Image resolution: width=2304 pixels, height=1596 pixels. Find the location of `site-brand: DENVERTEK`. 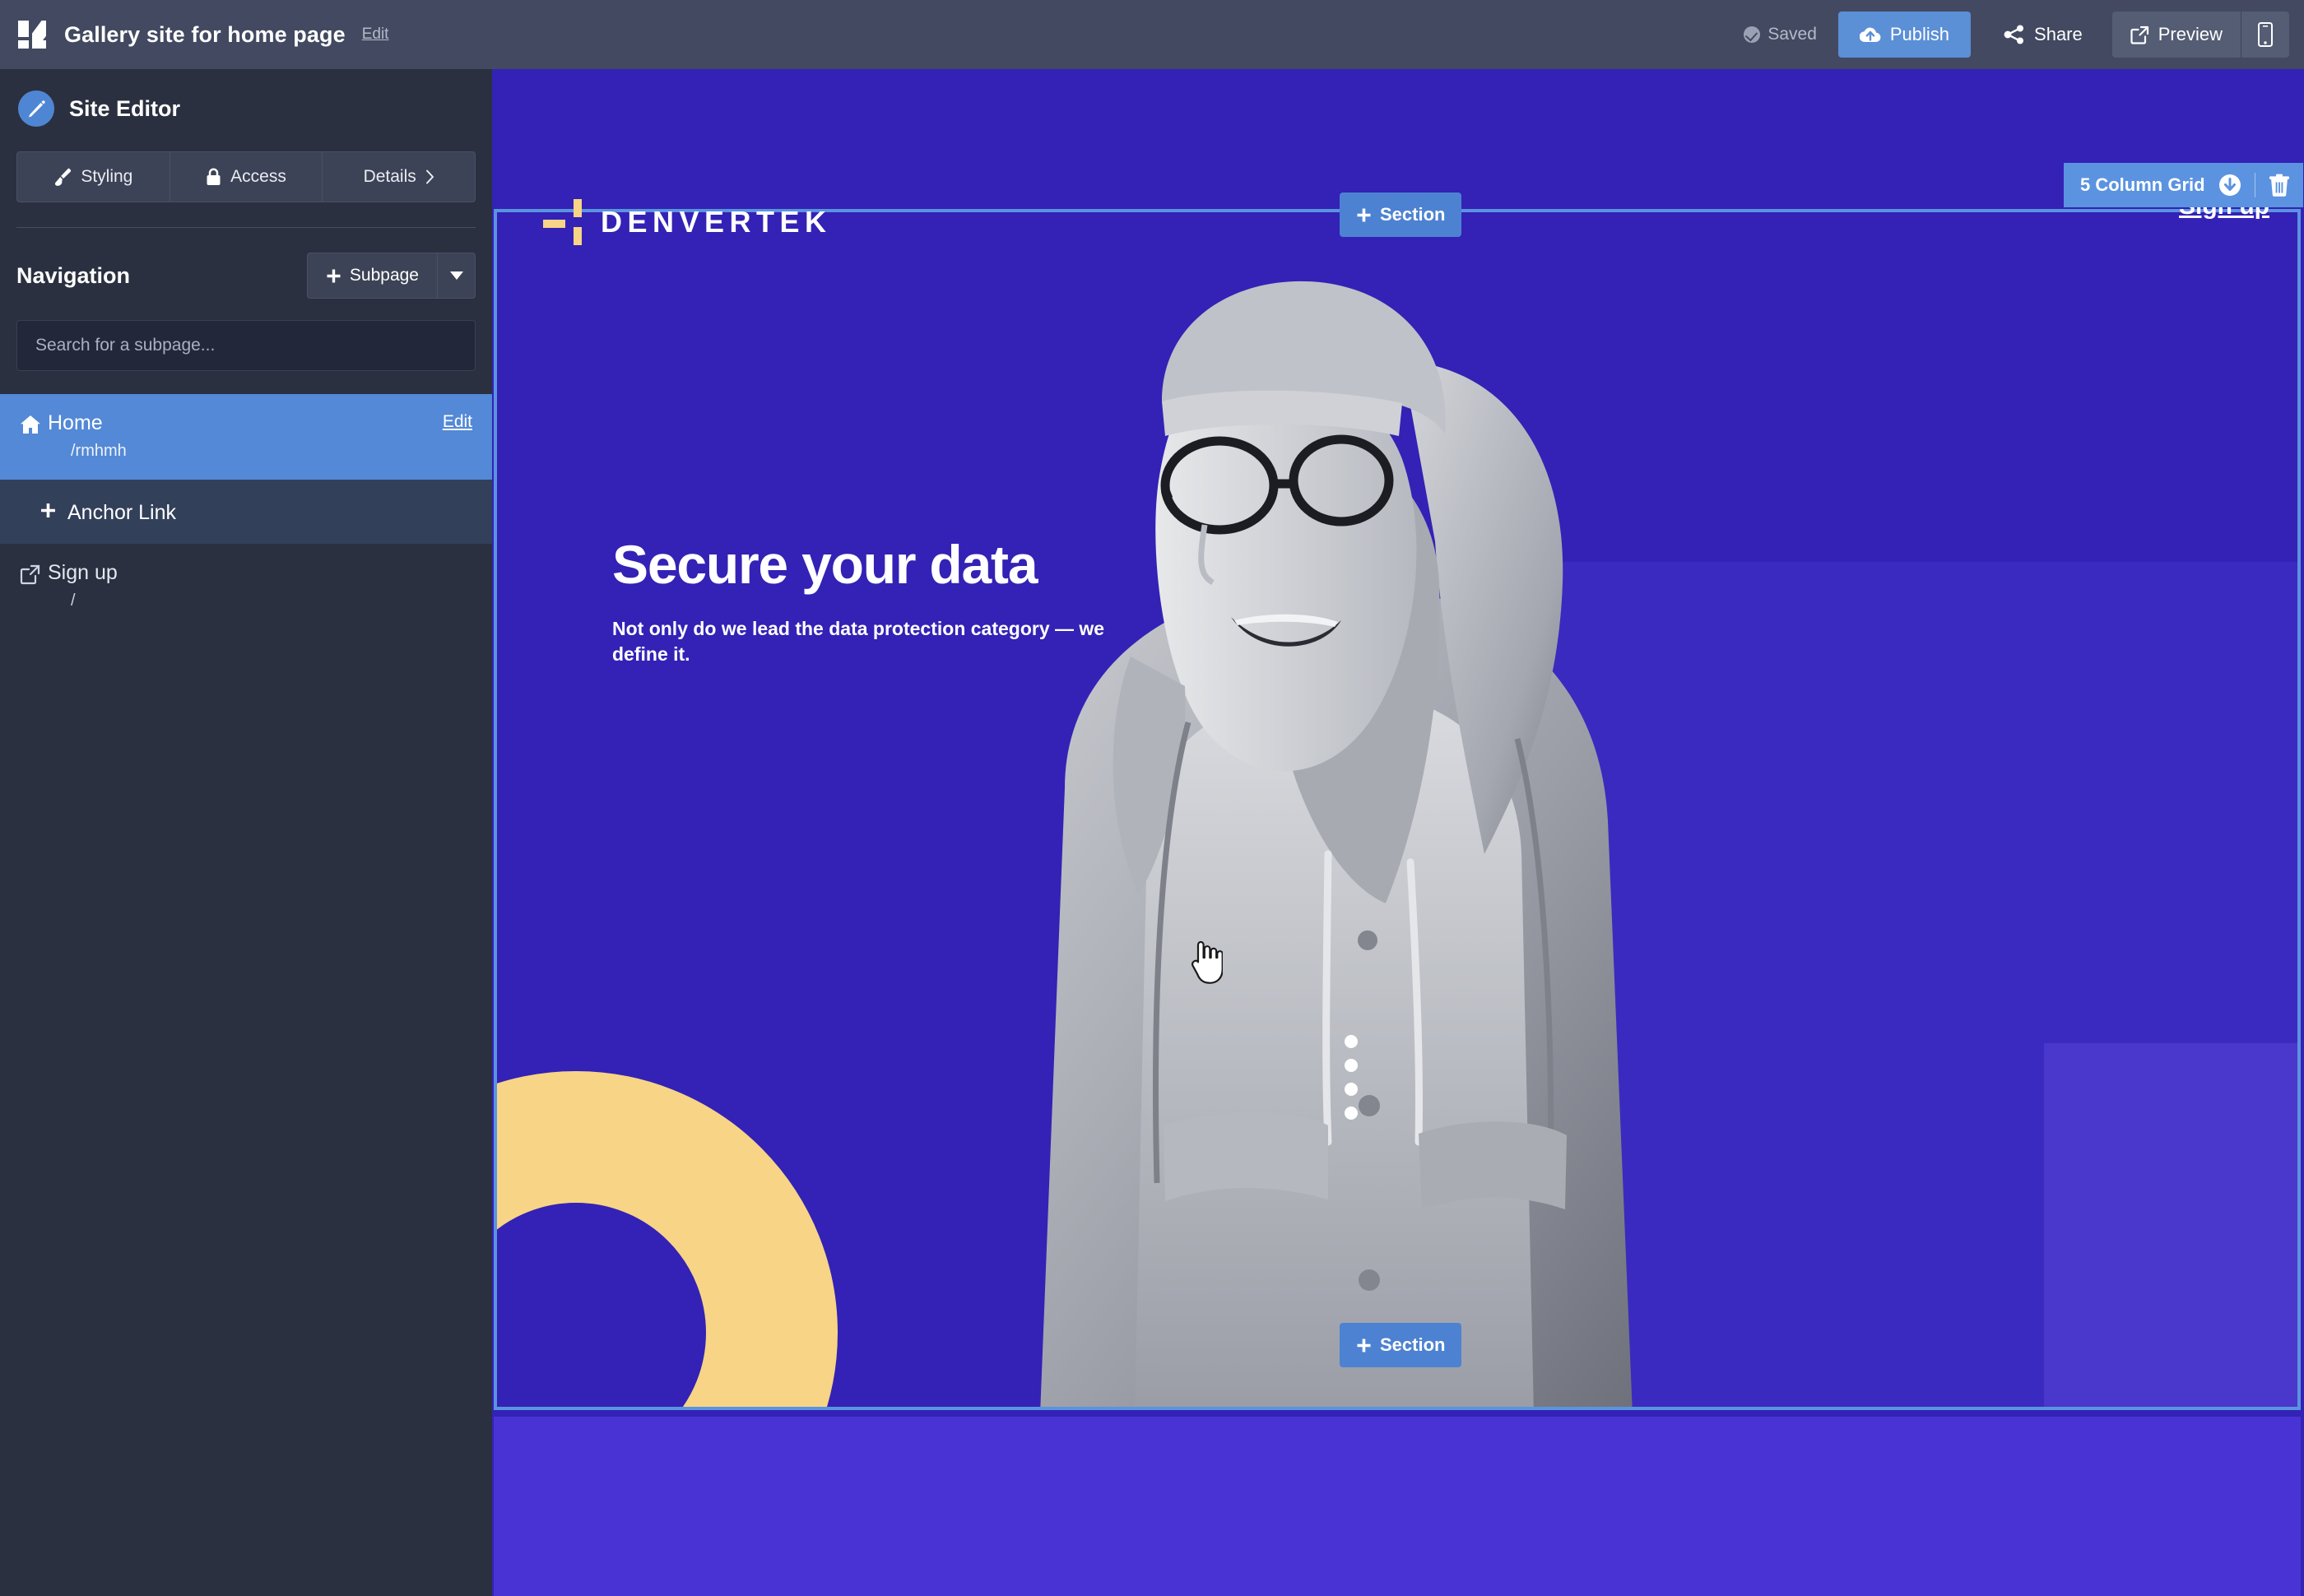

site-brand: DENVERTEK is located at coordinates (687, 222).